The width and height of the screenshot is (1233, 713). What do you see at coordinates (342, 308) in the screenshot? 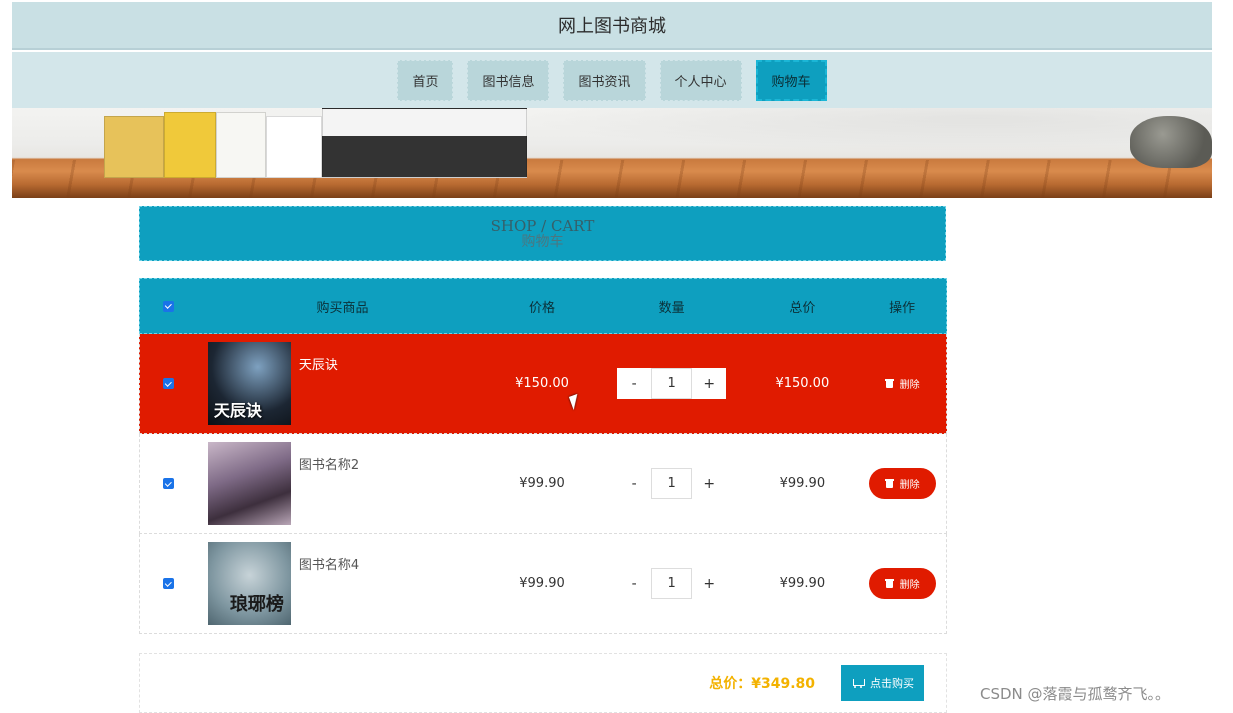
I see `header-product: 购买商品` at bounding box center [342, 308].